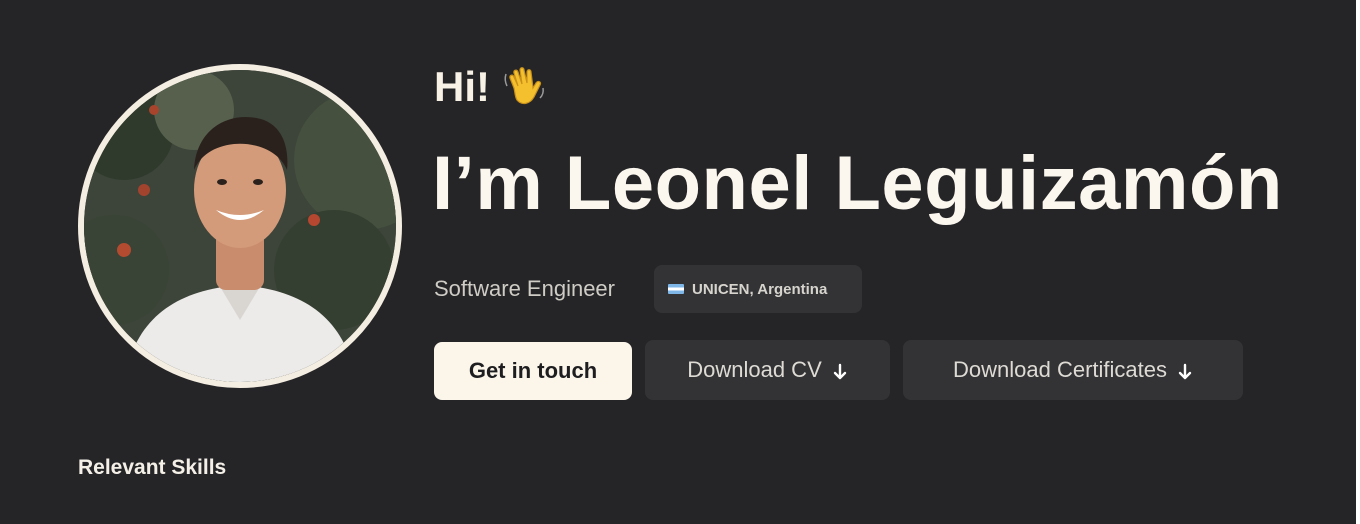  I want to click on location-text: UNICEN, Argentina, so click(760, 289).